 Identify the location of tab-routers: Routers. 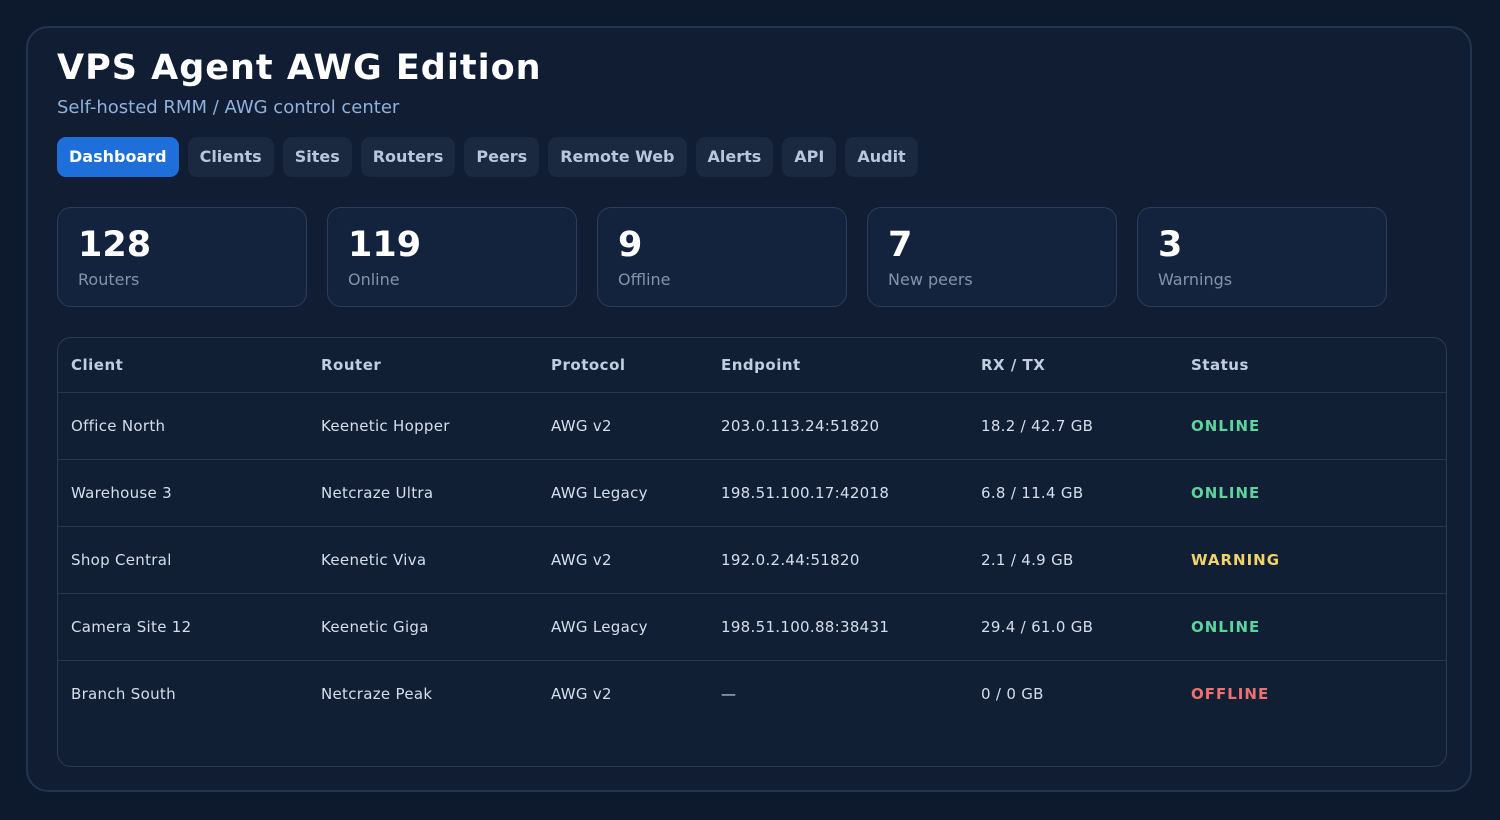
(408, 157).